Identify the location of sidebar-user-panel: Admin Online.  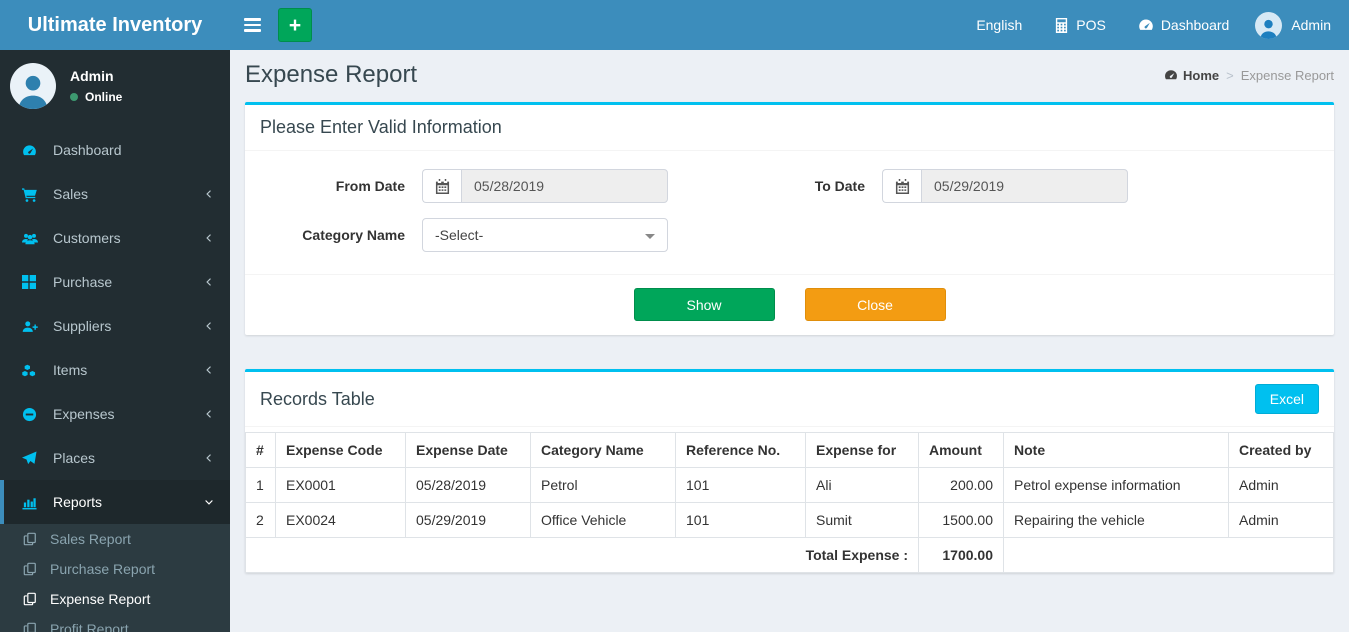
(115, 87).